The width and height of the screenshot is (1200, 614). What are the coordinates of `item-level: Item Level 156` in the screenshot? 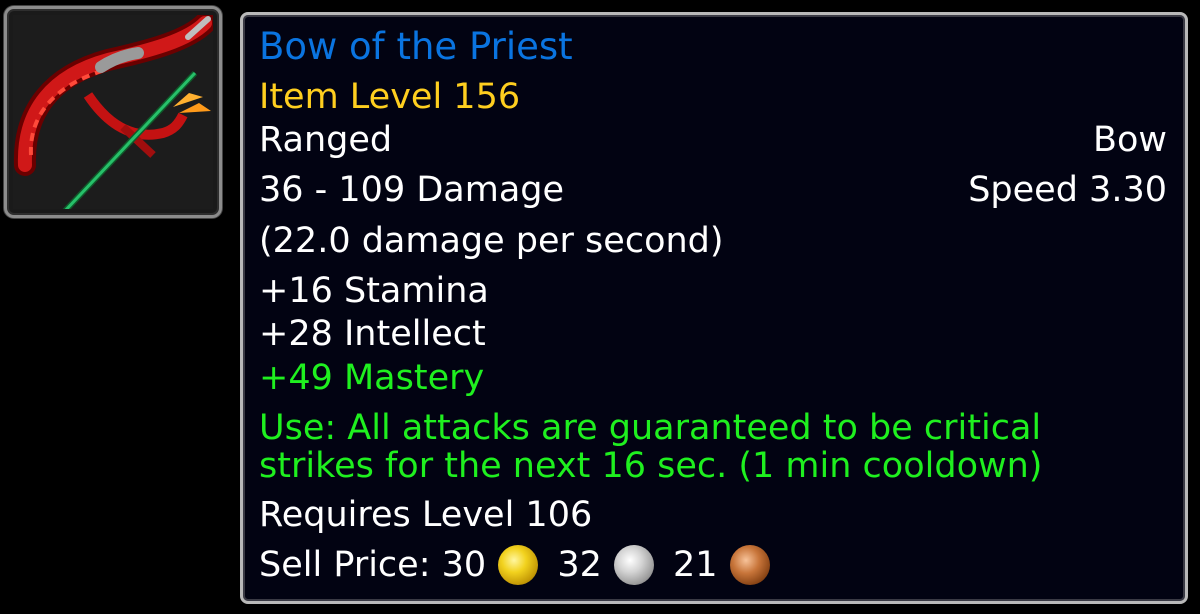 It's located at (390, 97).